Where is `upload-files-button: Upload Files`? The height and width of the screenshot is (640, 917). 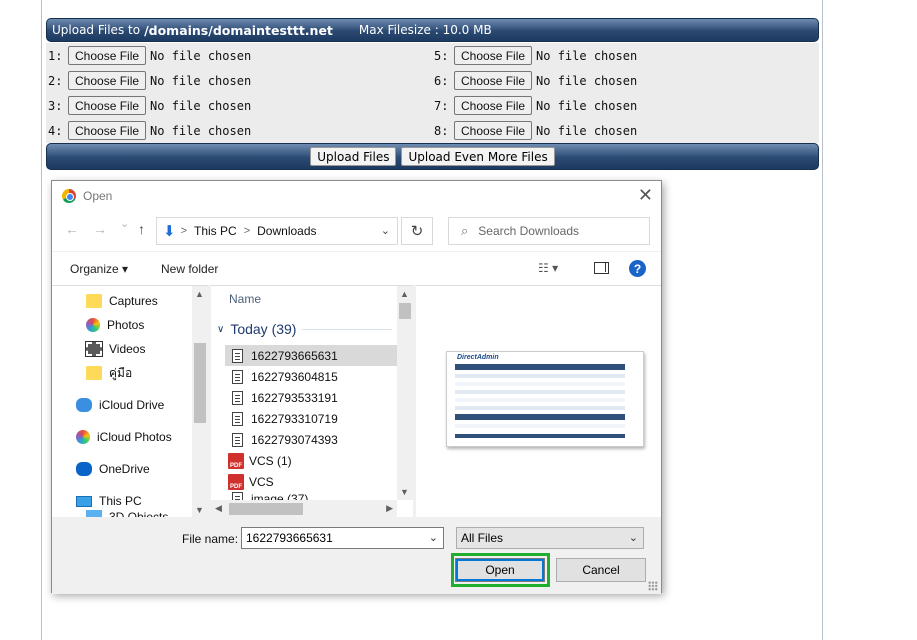
upload-files-button: Upload Files is located at coordinates (353, 156).